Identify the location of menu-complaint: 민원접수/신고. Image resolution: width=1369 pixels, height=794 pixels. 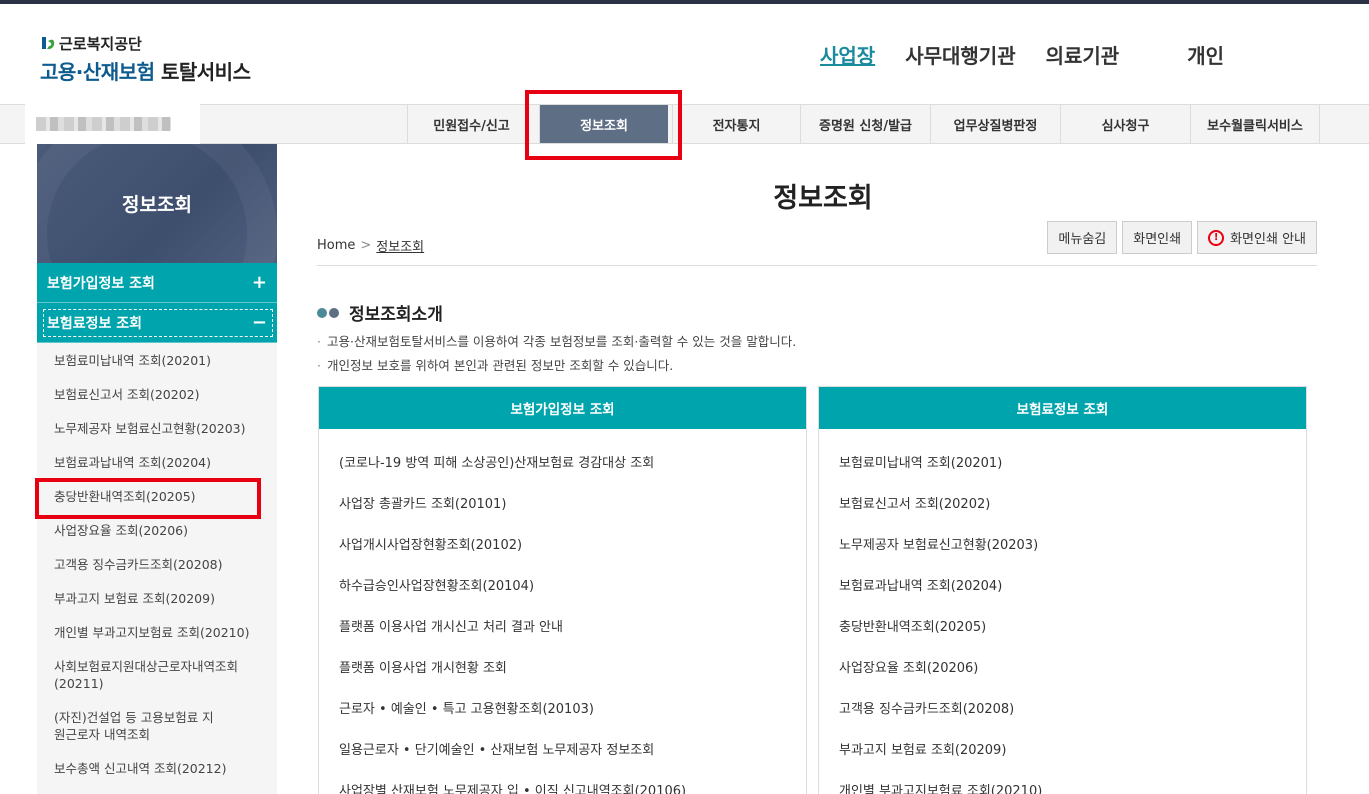
(471, 124).